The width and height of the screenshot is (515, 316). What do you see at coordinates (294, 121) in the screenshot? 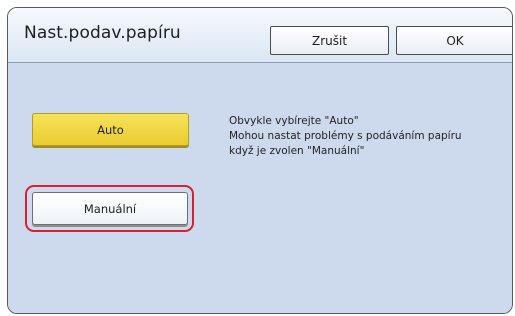
I see `info-line: Obvykle vybírejte "Auto"` at bounding box center [294, 121].